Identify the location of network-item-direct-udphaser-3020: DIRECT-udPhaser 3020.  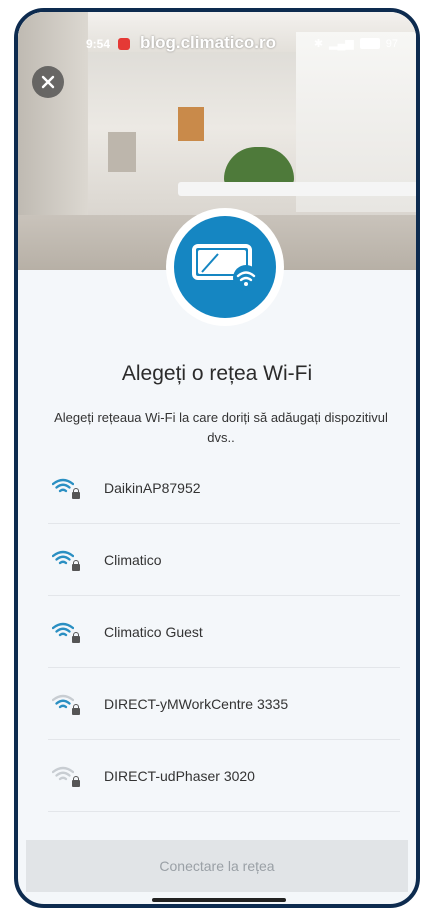
(224, 776).